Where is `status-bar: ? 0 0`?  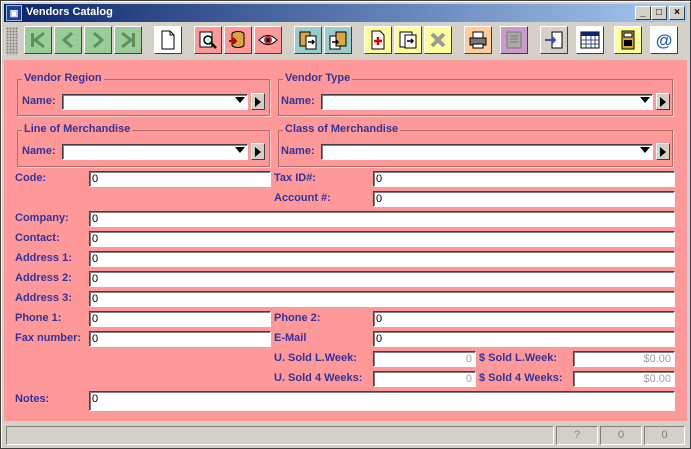
status-bar: ? 0 0 is located at coordinates (345, 435).